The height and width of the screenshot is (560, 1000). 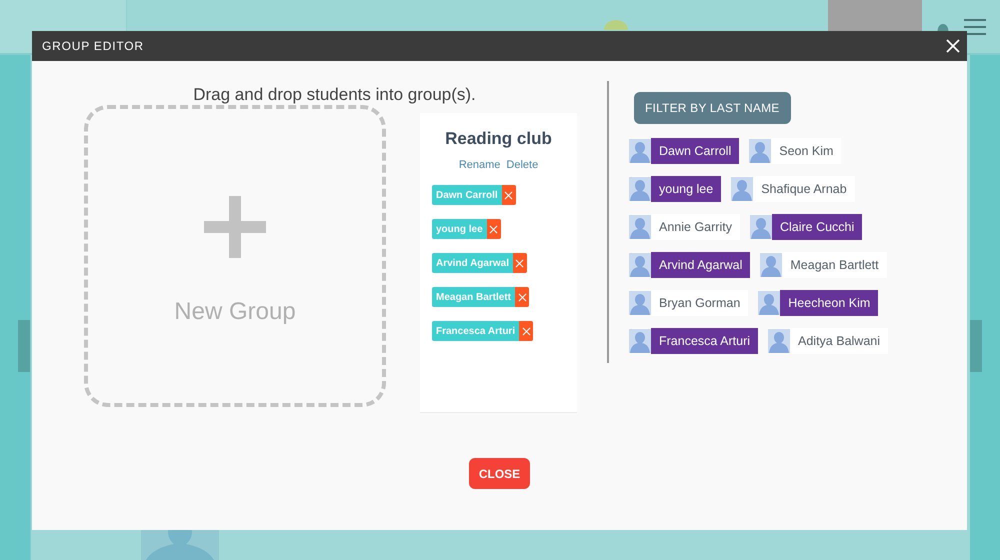 I want to click on student-name: Claire Cucchi, so click(x=817, y=227).